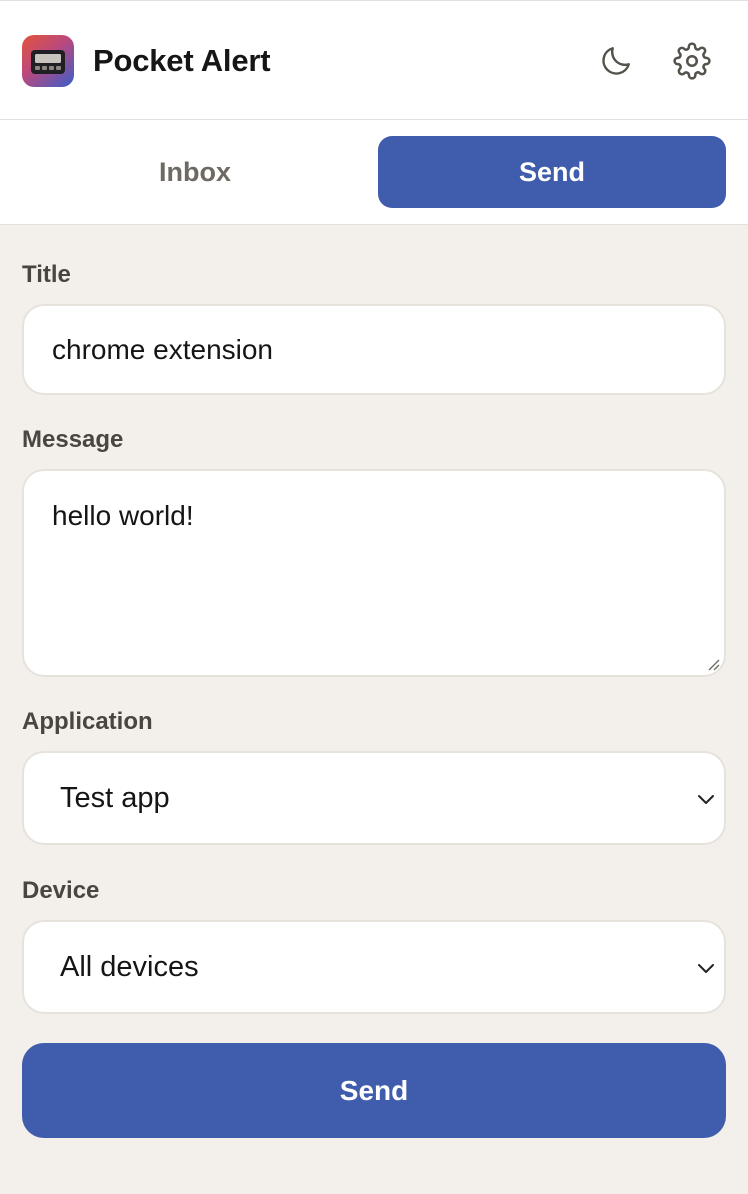  Describe the element at coordinates (374, 349) in the screenshot. I see `title-input: chrome extension` at that location.